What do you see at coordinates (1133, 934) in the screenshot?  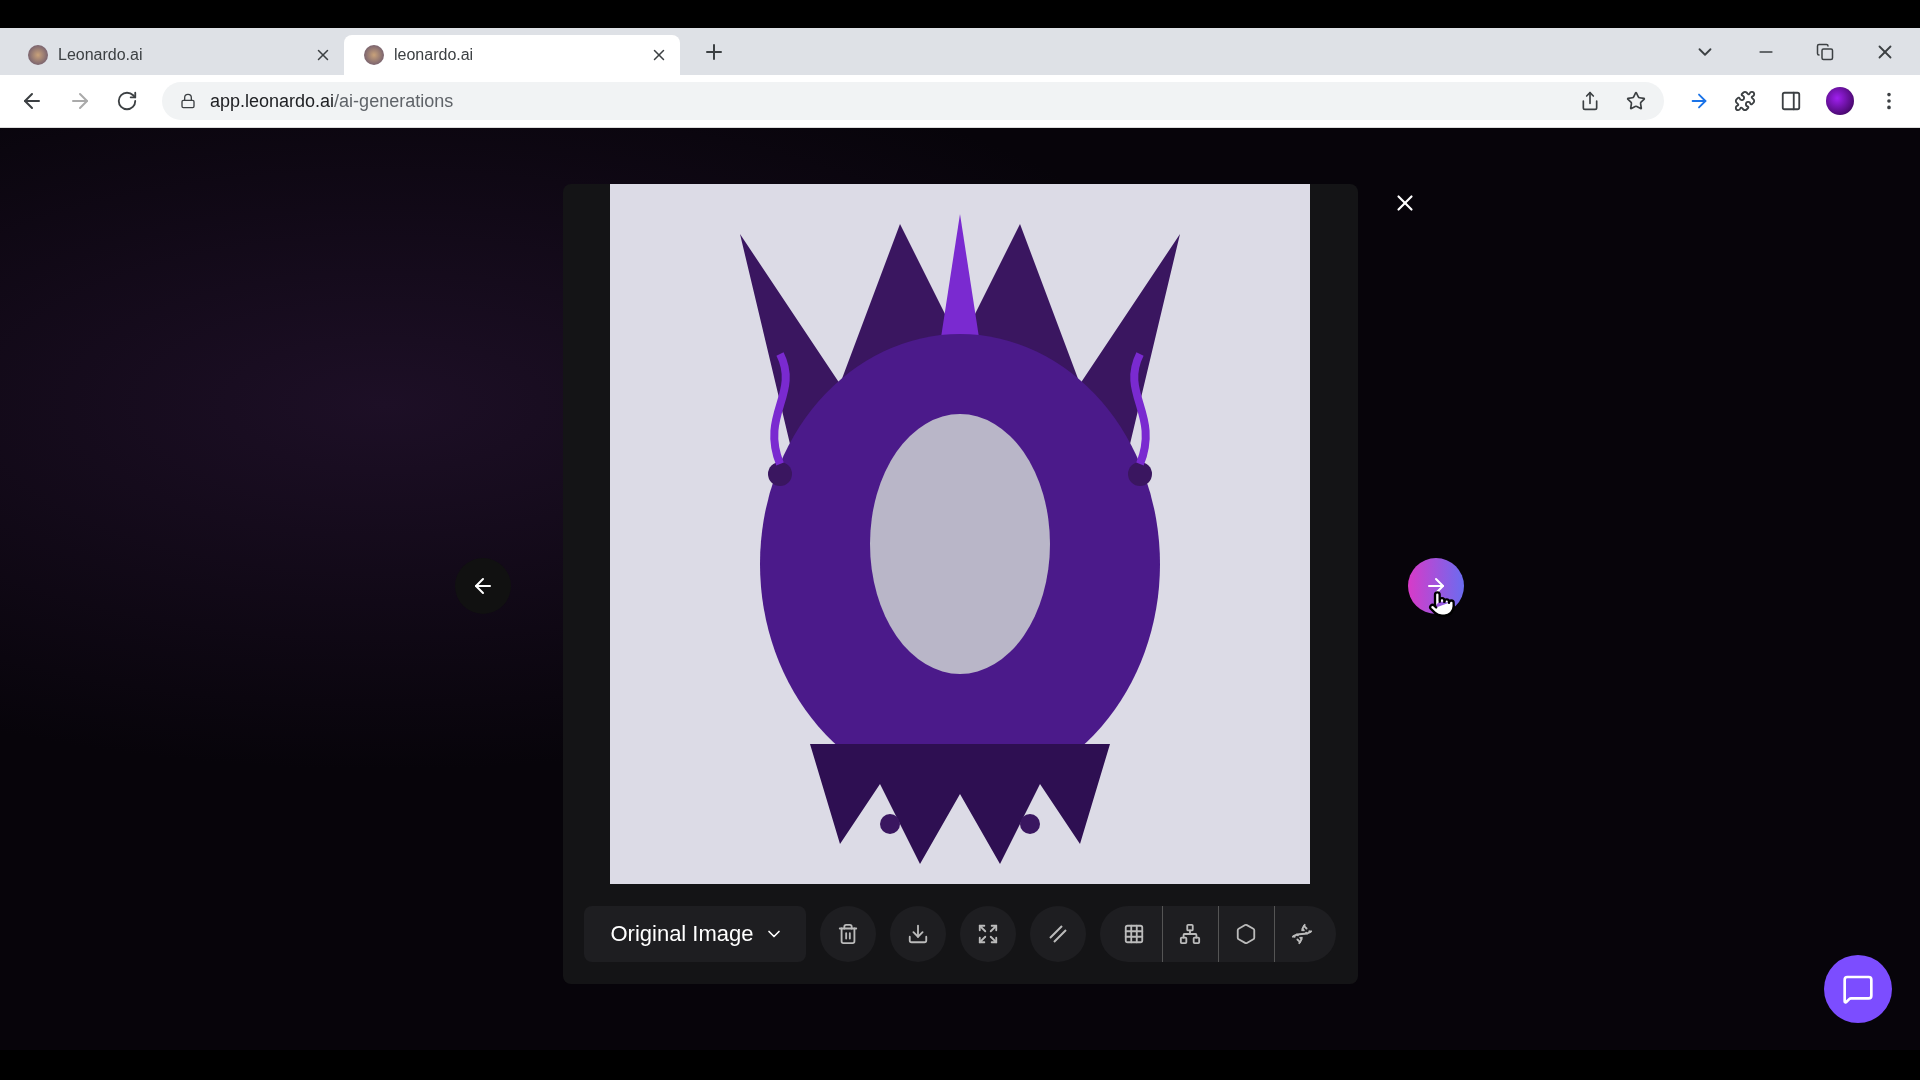 I see `grid-icon` at bounding box center [1133, 934].